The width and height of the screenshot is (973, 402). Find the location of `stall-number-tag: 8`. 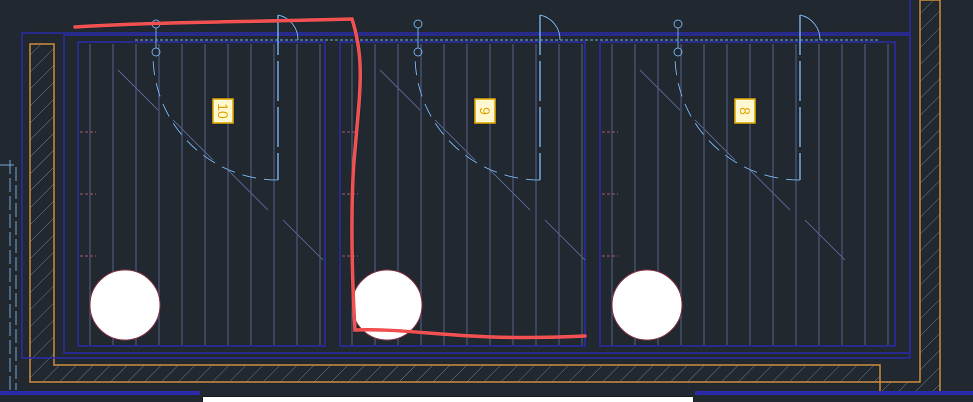

stall-number-tag: 8 is located at coordinates (745, 111).